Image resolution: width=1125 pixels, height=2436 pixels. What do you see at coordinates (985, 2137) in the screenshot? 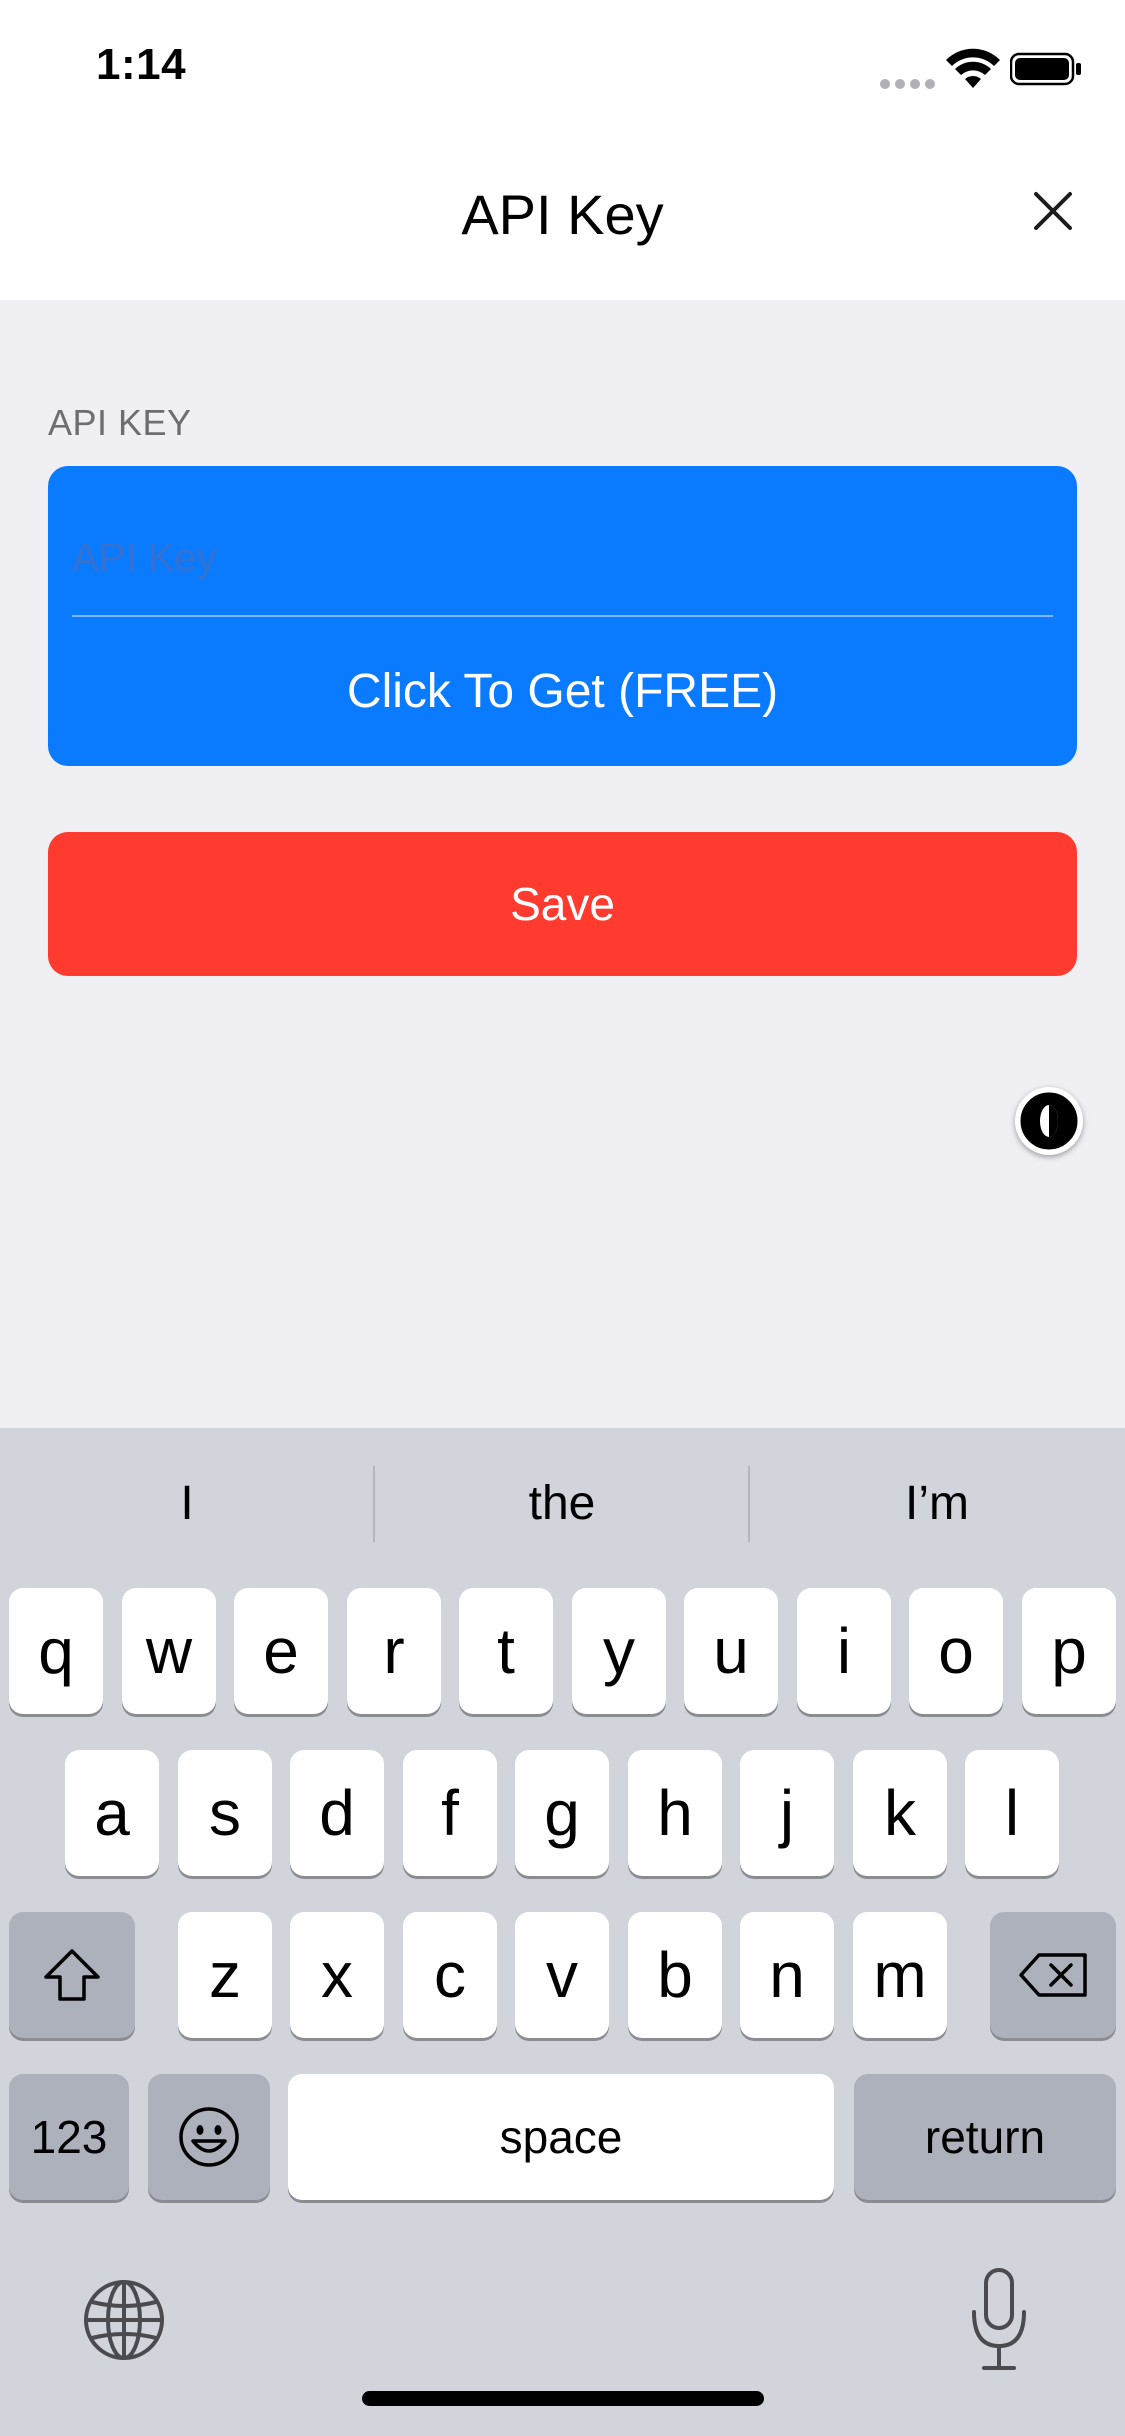
I see `return-key: return` at bounding box center [985, 2137].